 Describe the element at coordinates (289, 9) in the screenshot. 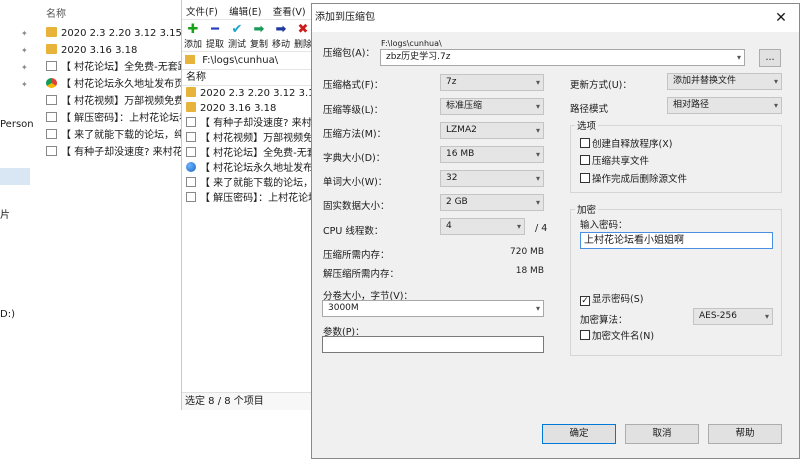

I see `menu-view: 查看(V)` at that location.